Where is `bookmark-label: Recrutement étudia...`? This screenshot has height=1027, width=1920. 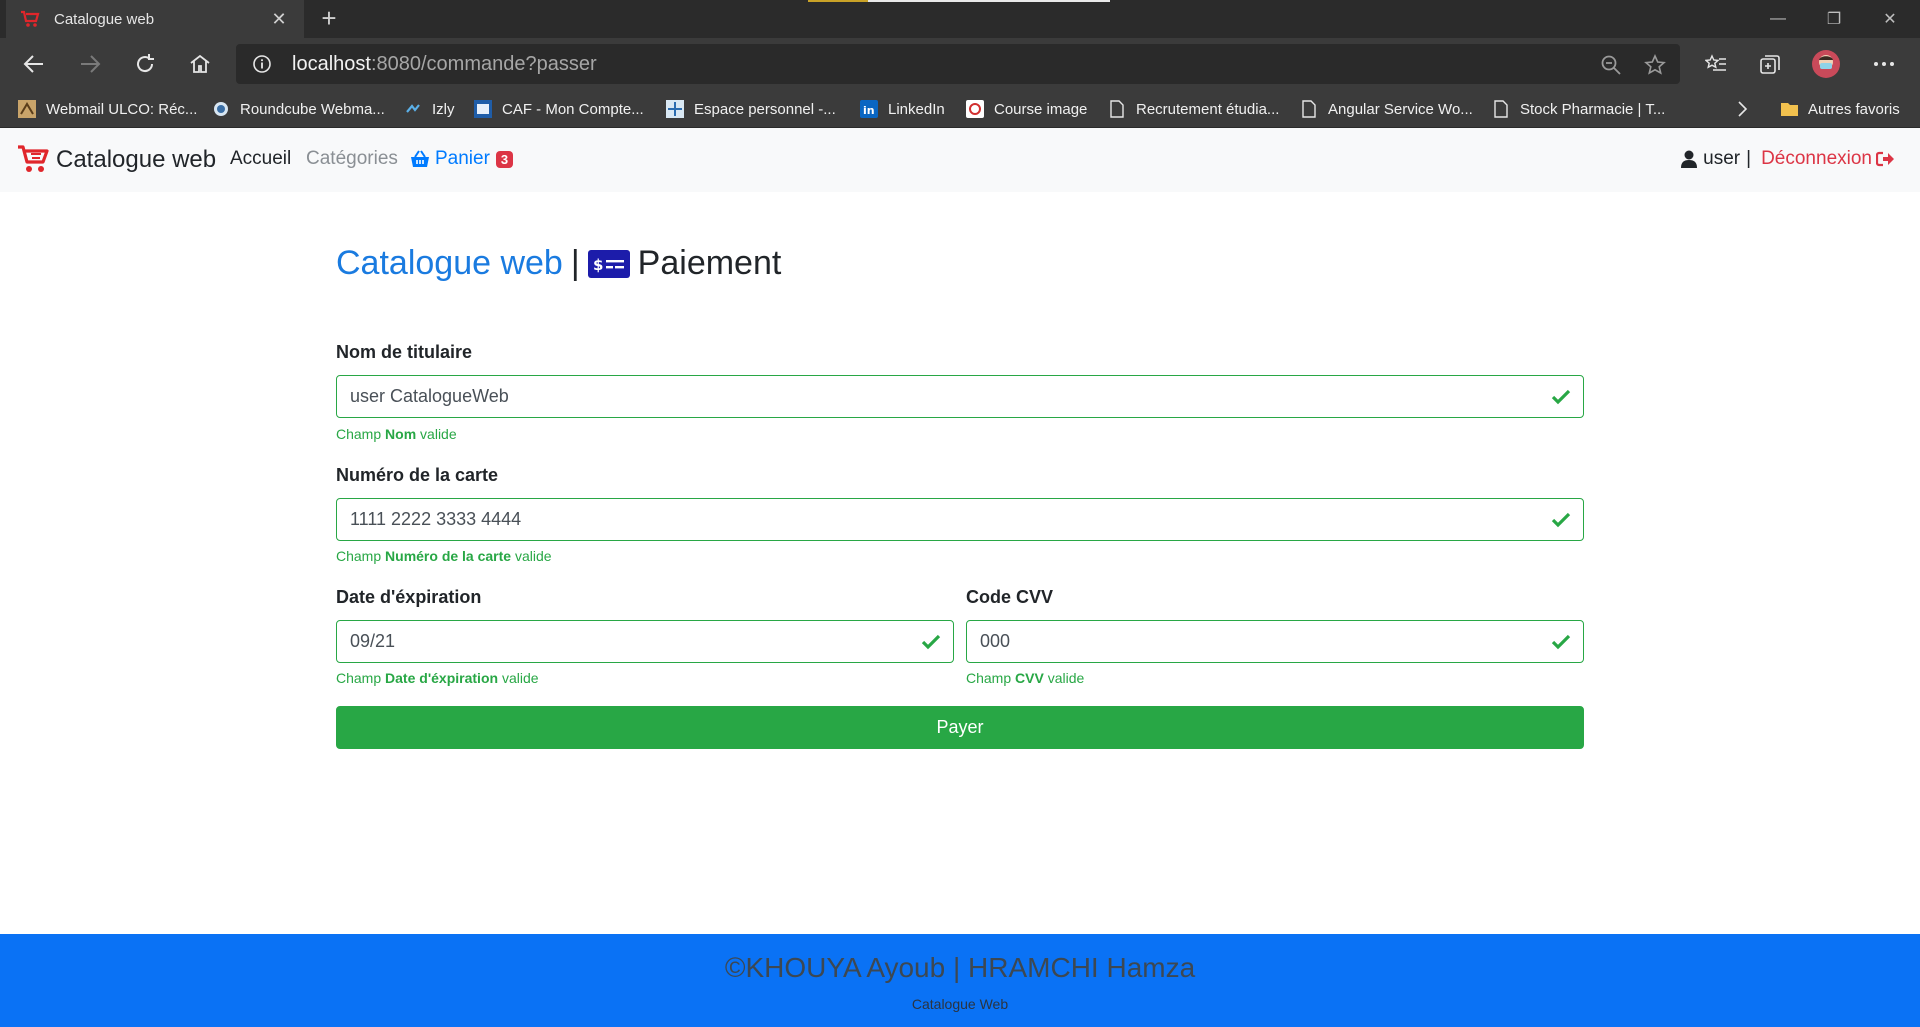
bookmark-label: Recrutement étudia... is located at coordinates (1208, 109).